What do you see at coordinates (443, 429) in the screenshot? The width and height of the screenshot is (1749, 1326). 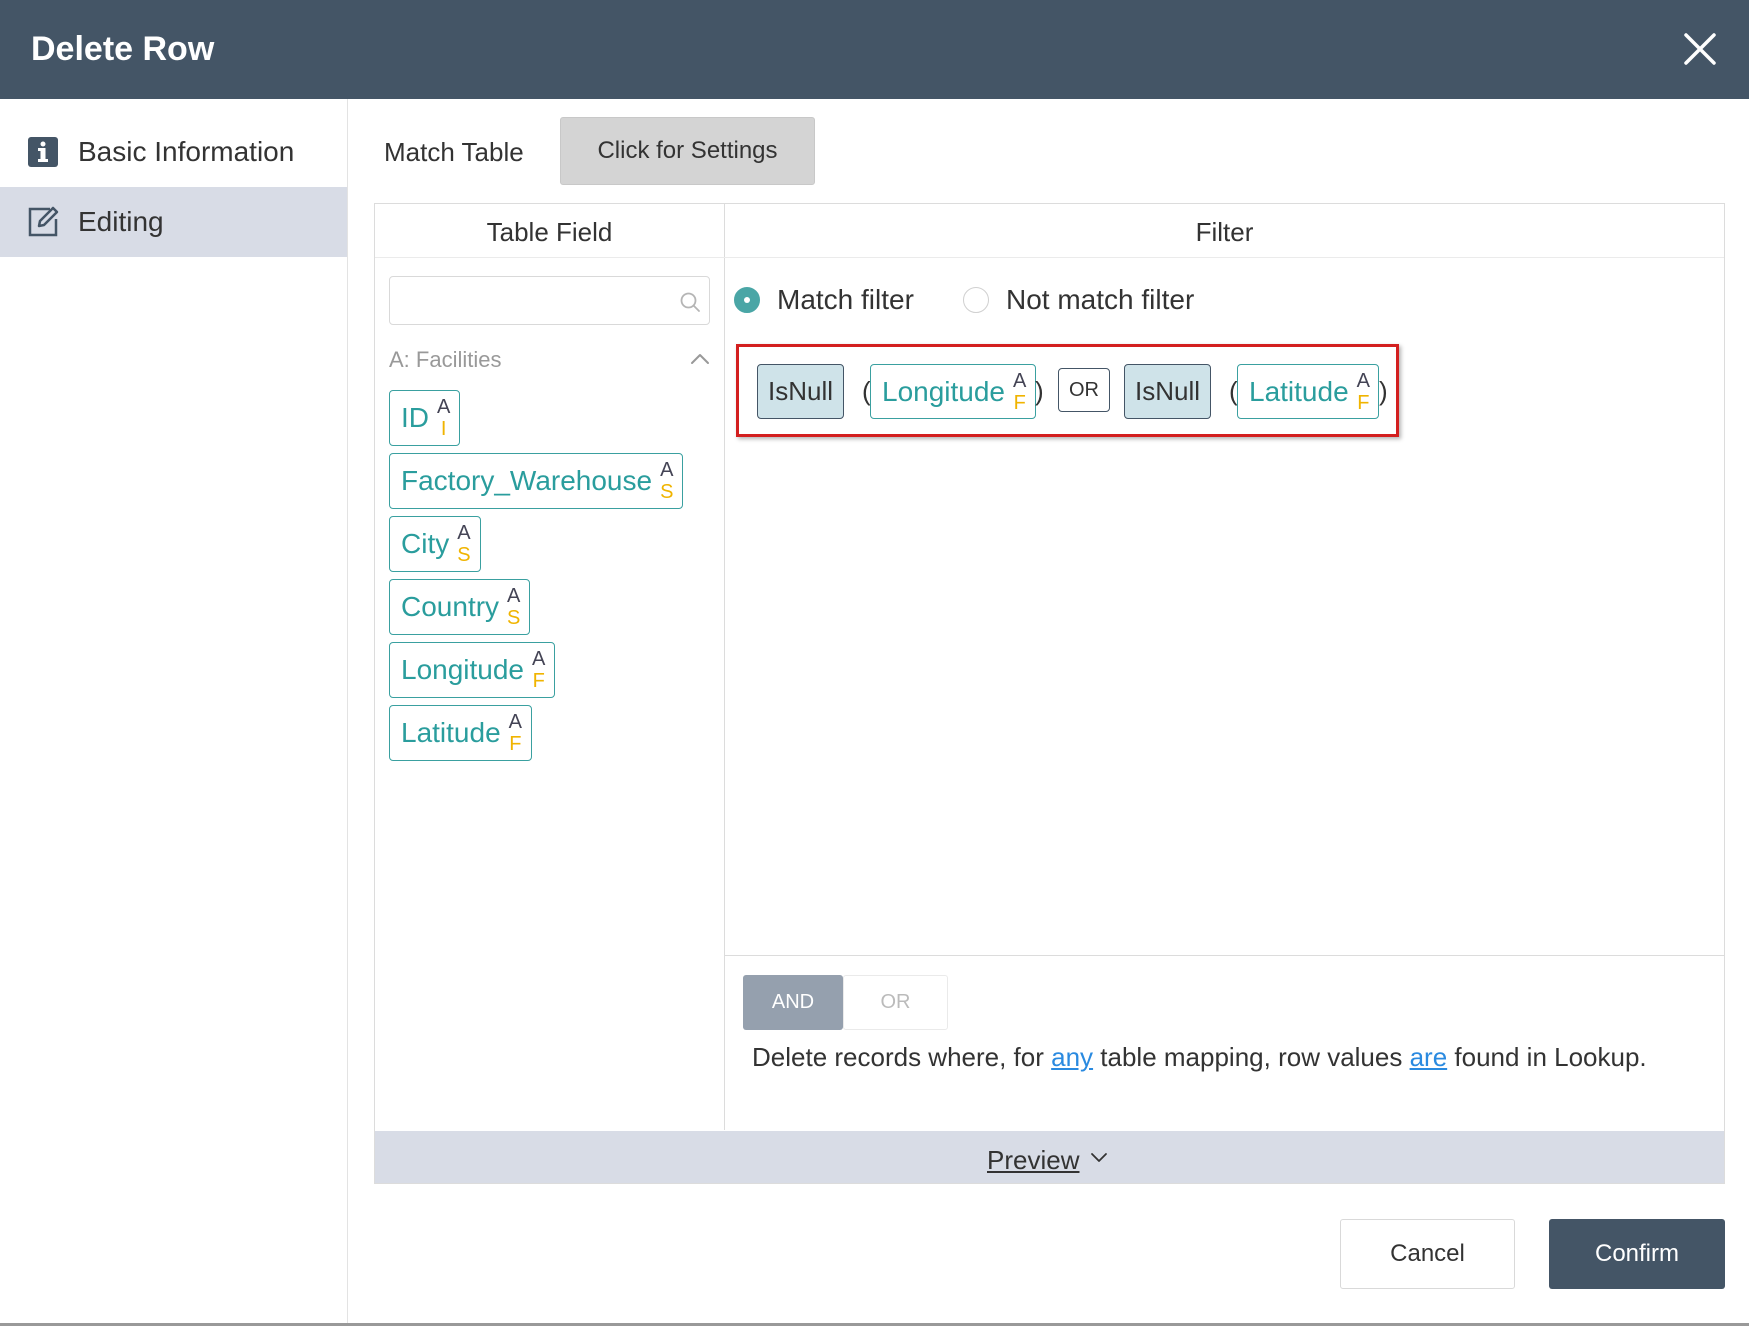 I see `field-type: I` at bounding box center [443, 429].